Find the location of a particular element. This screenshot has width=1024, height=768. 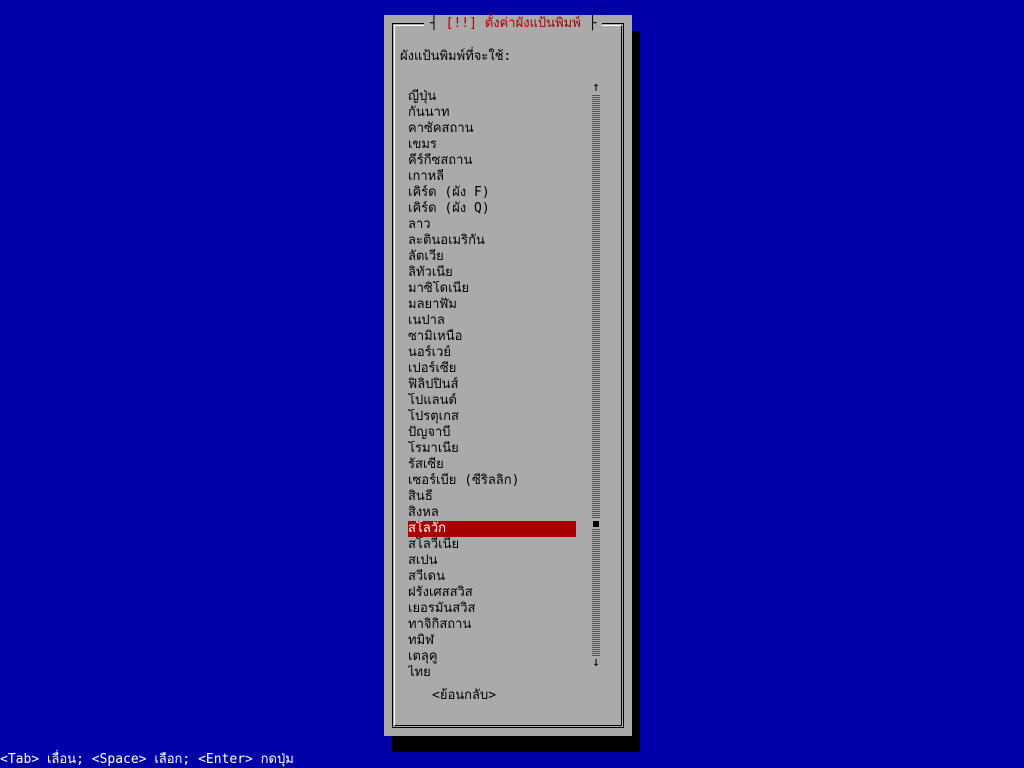

list-item: นอร์เวย์ is located at coordinates (492, 353).